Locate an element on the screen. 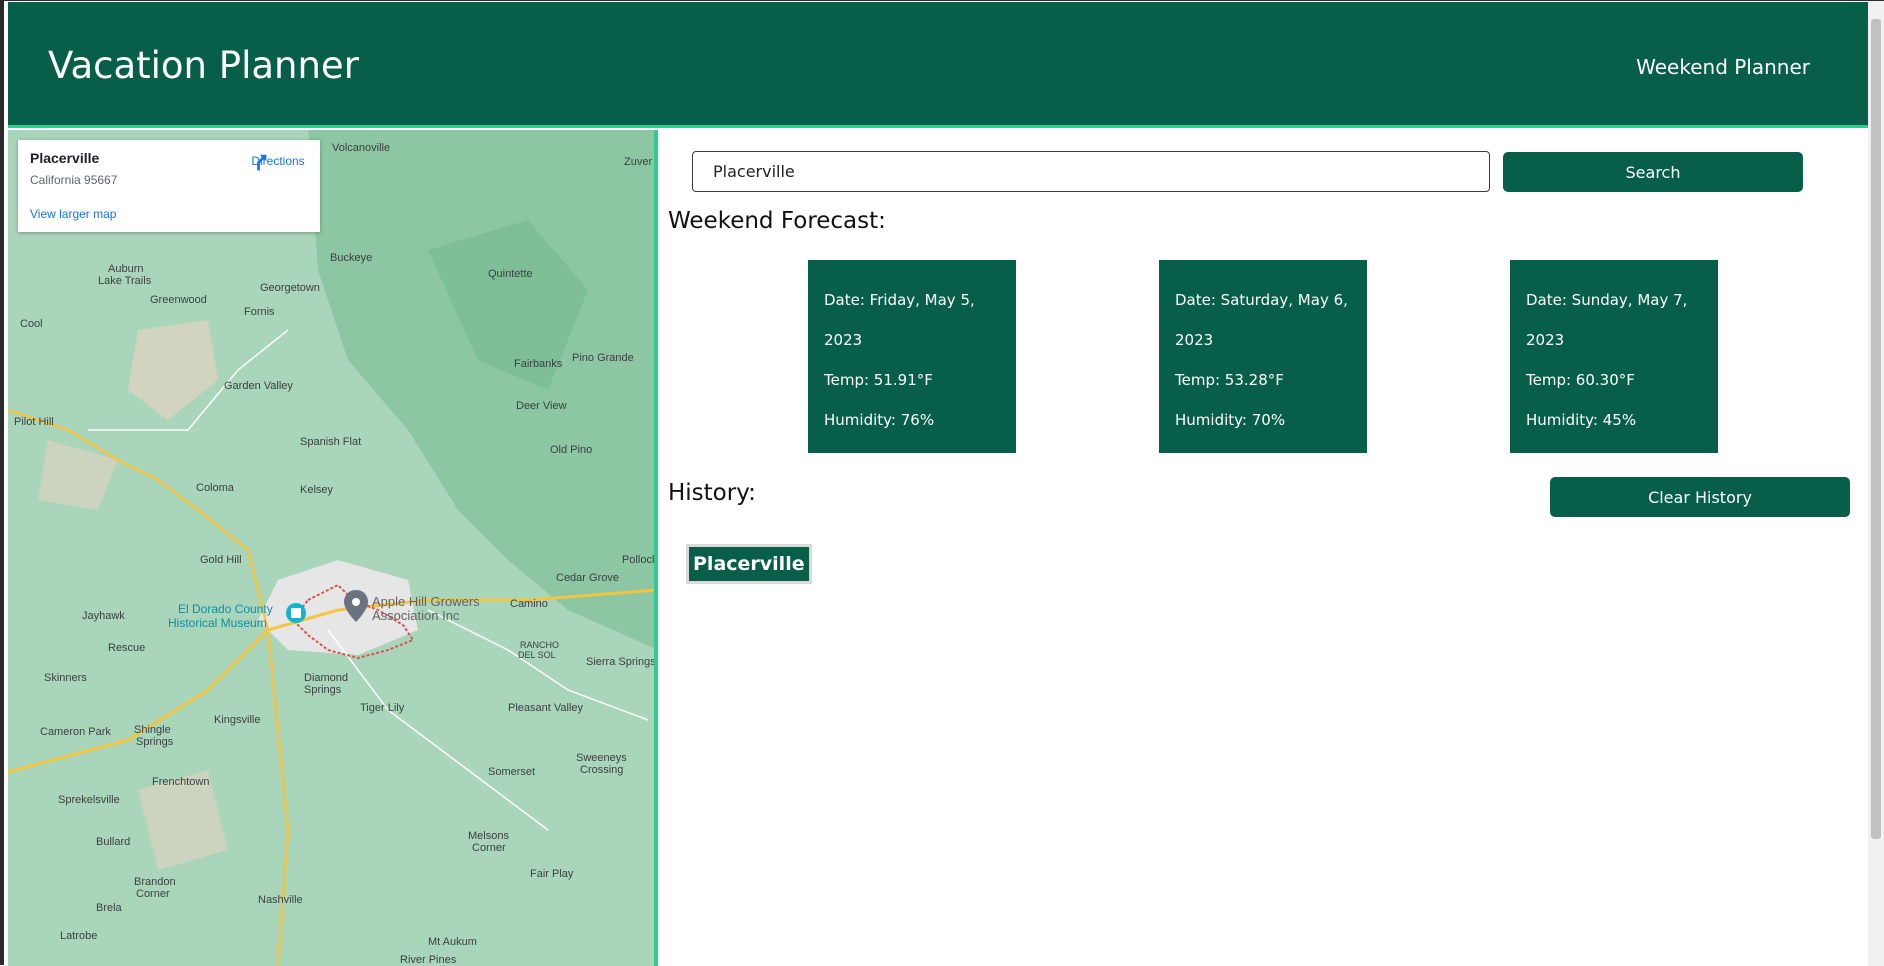 The height and width of the screenshot is (966, 1884). map-label-auburn: Auburn is located at coordinates (126, 269).